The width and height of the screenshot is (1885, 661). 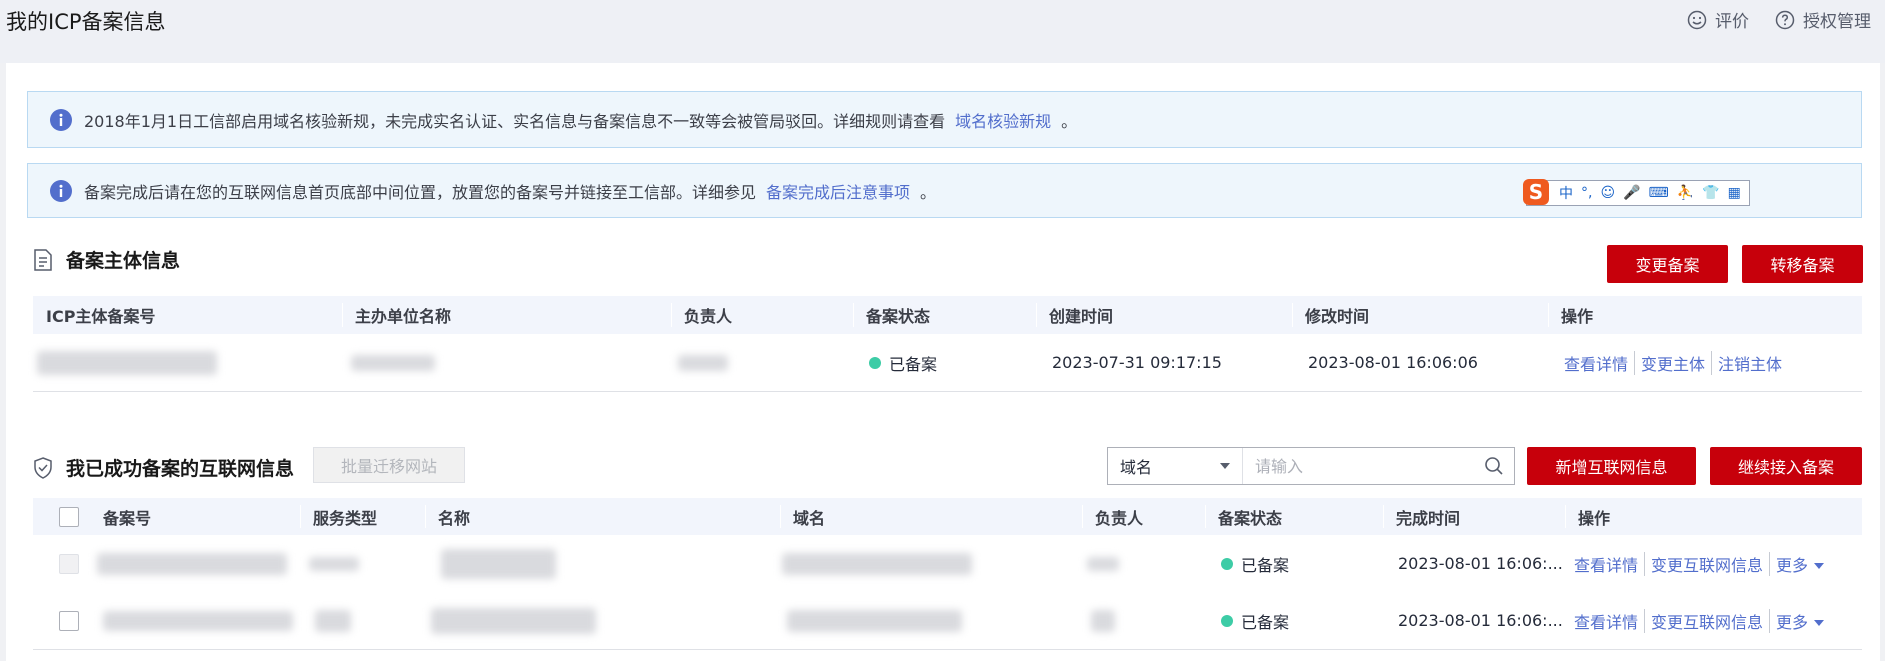 I want to click on auth-manage-label: 授权管理, so click(x=1837, y=22).